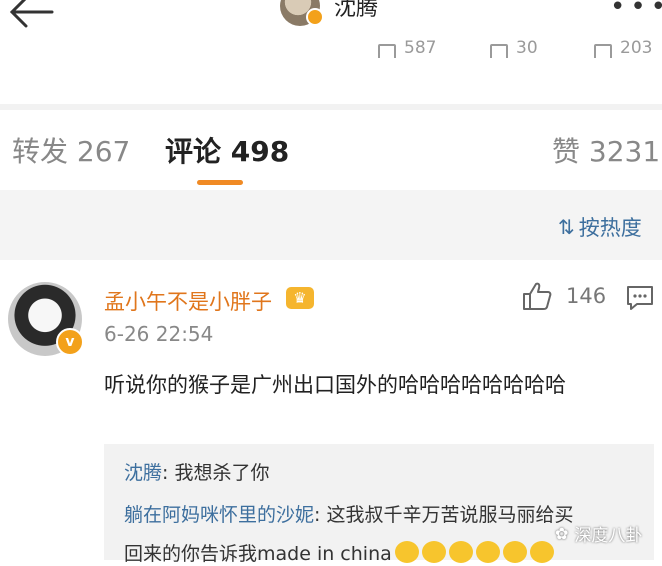 Image resolution: width=662 pixels, height=566 pixels. I want to click on like-icon, so click(603, 51).